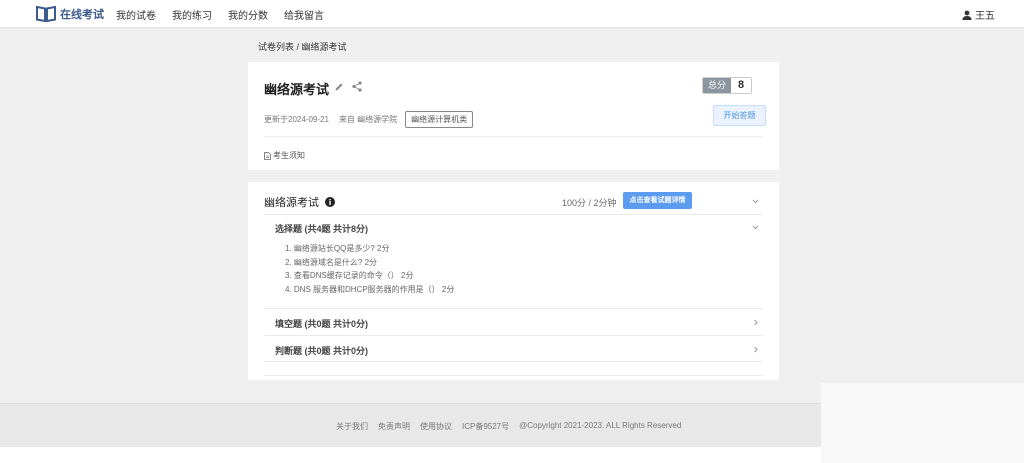 Image resolution: width=1024 pixels, height=463 pixels. I want to click on document-icon, so click(267, 155).